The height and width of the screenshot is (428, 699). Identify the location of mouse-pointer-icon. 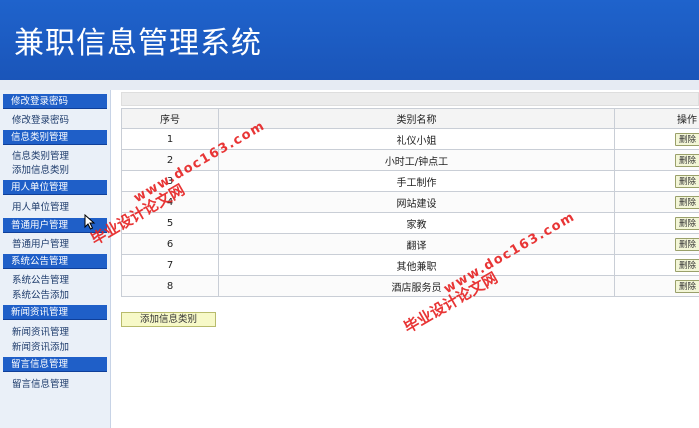
(90, 222).